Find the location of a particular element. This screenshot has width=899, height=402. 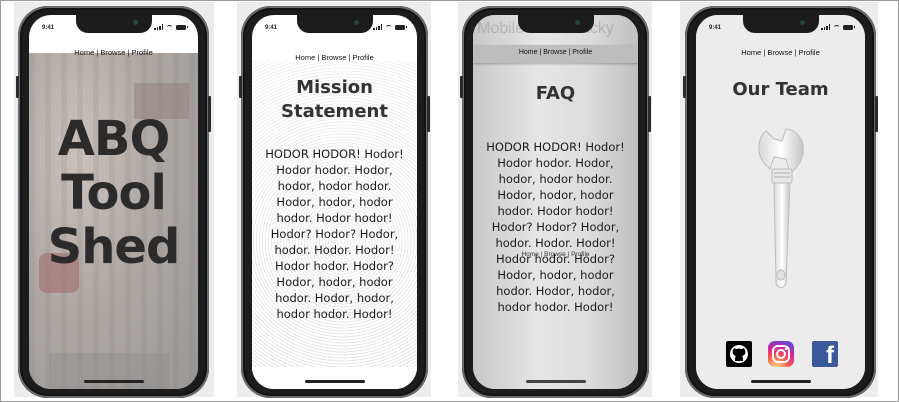

wrench-icon is located at coordinates (781, 208).